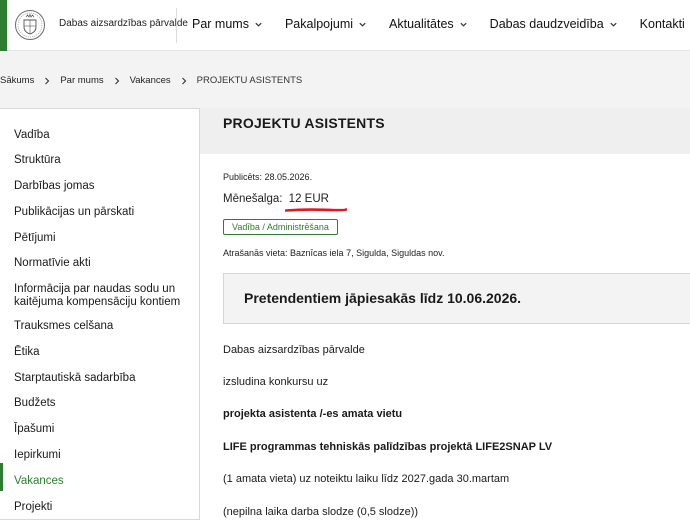 This screenshot has width=690, height=520. What do you see at coordinates (123, 23) in the screenshot?
I see `org-name: Dabas aizsardzības pārvalde` at bounding box center [123, 23].